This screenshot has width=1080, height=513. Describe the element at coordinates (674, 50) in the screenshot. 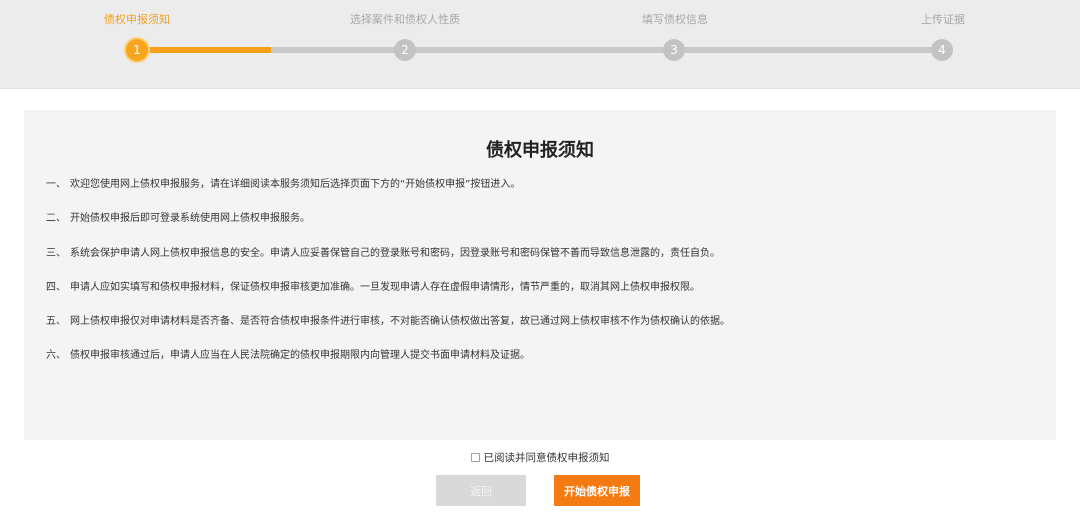

I see `step-3-circle: 3` at that location.